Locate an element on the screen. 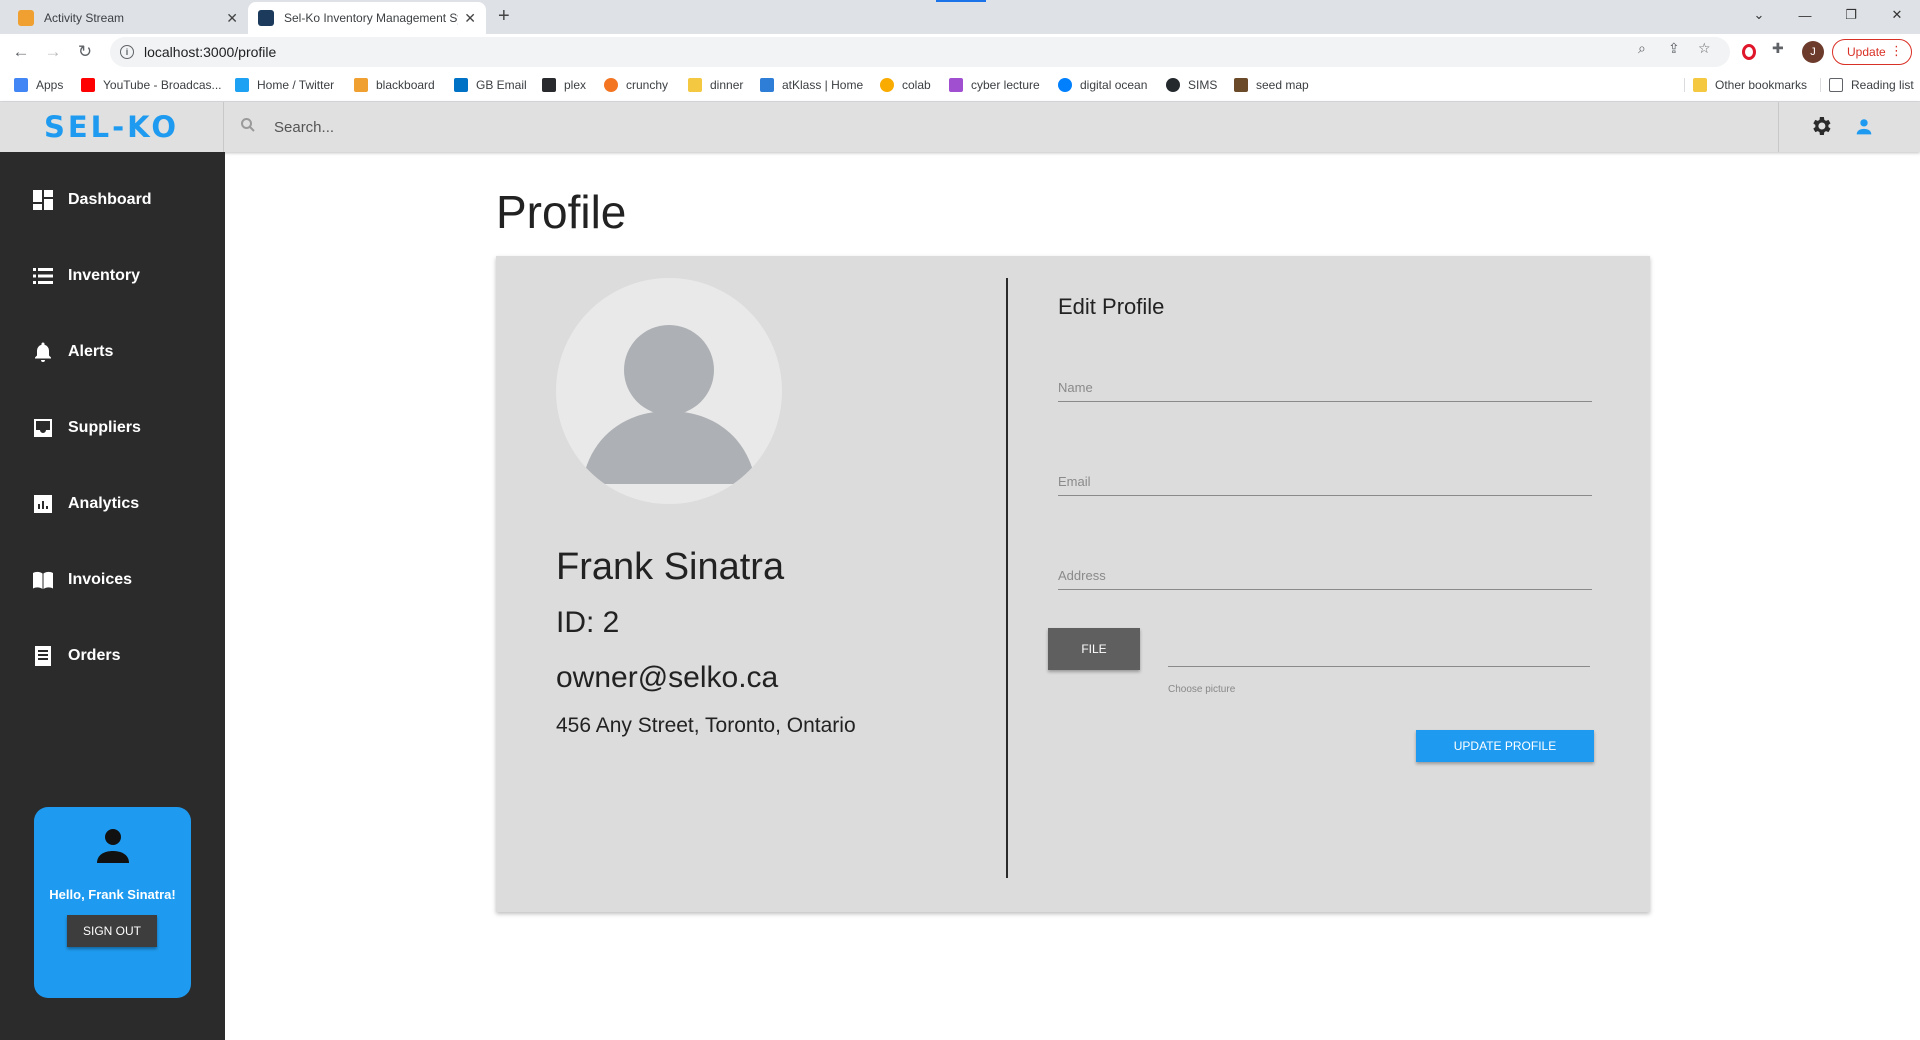 This screenshot has height=1040, width=1920. restore-button: ❐ is located at coordinates (1851, 15).